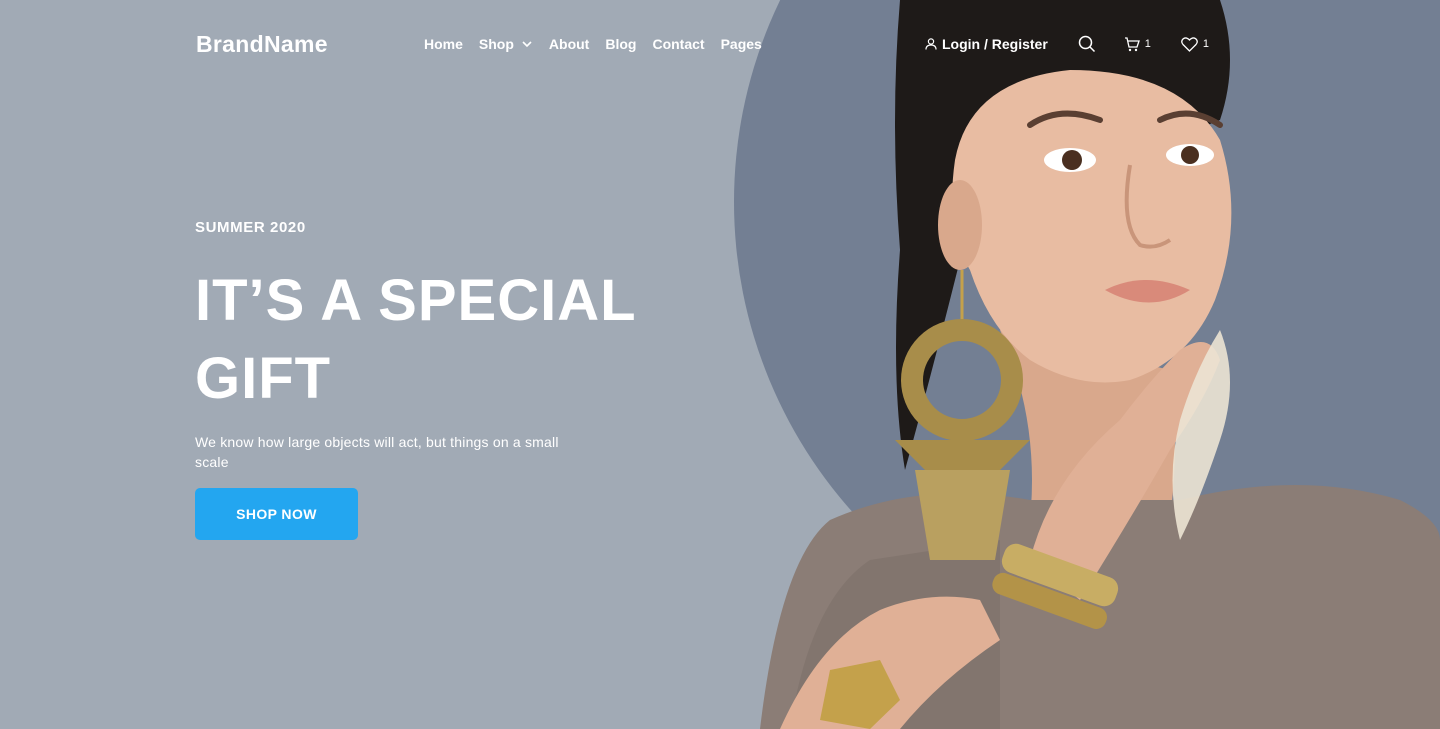  What do you see at coordinates (496, 44) in the screenshot?
I see `nav-shop-label: Shop` at bounding box center [496, 44].